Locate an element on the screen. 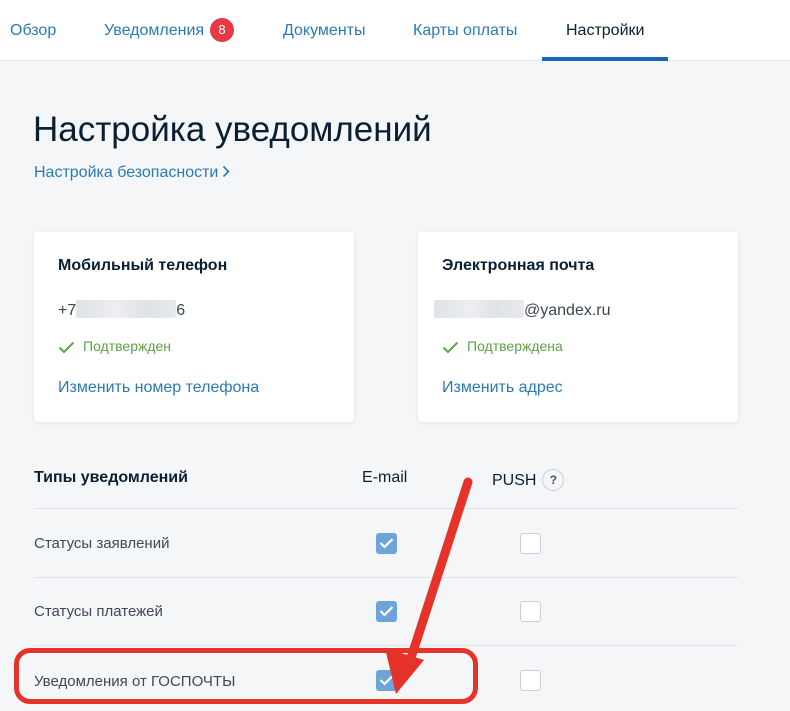 The image size is (790, 711). redacted-email is located at coordinates (479, 309).